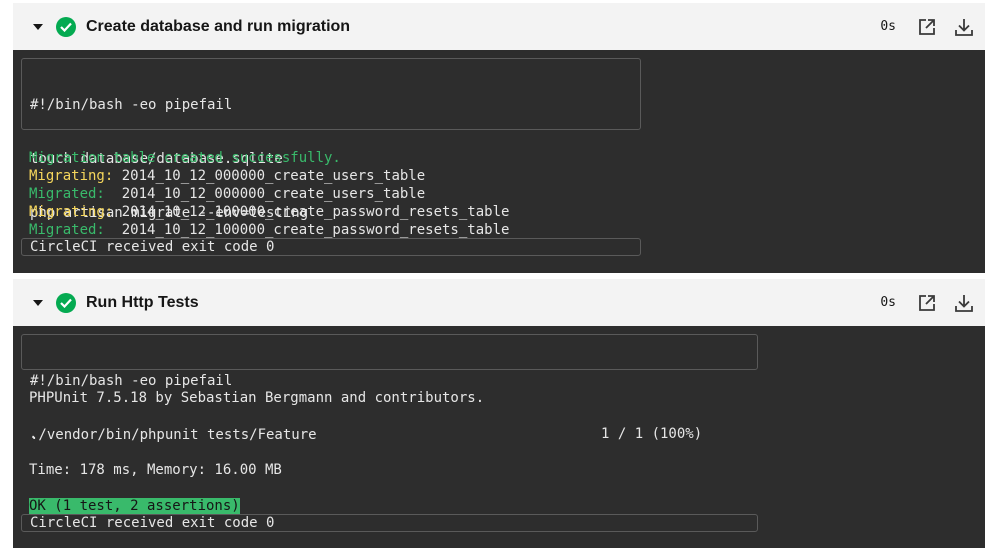 The width and height of the screenshot is (988, 554). Describe the element at coordinates (499, 302) in the screenshot. I see `step-header-http-tests: Run Http Tests 0s` at that location.